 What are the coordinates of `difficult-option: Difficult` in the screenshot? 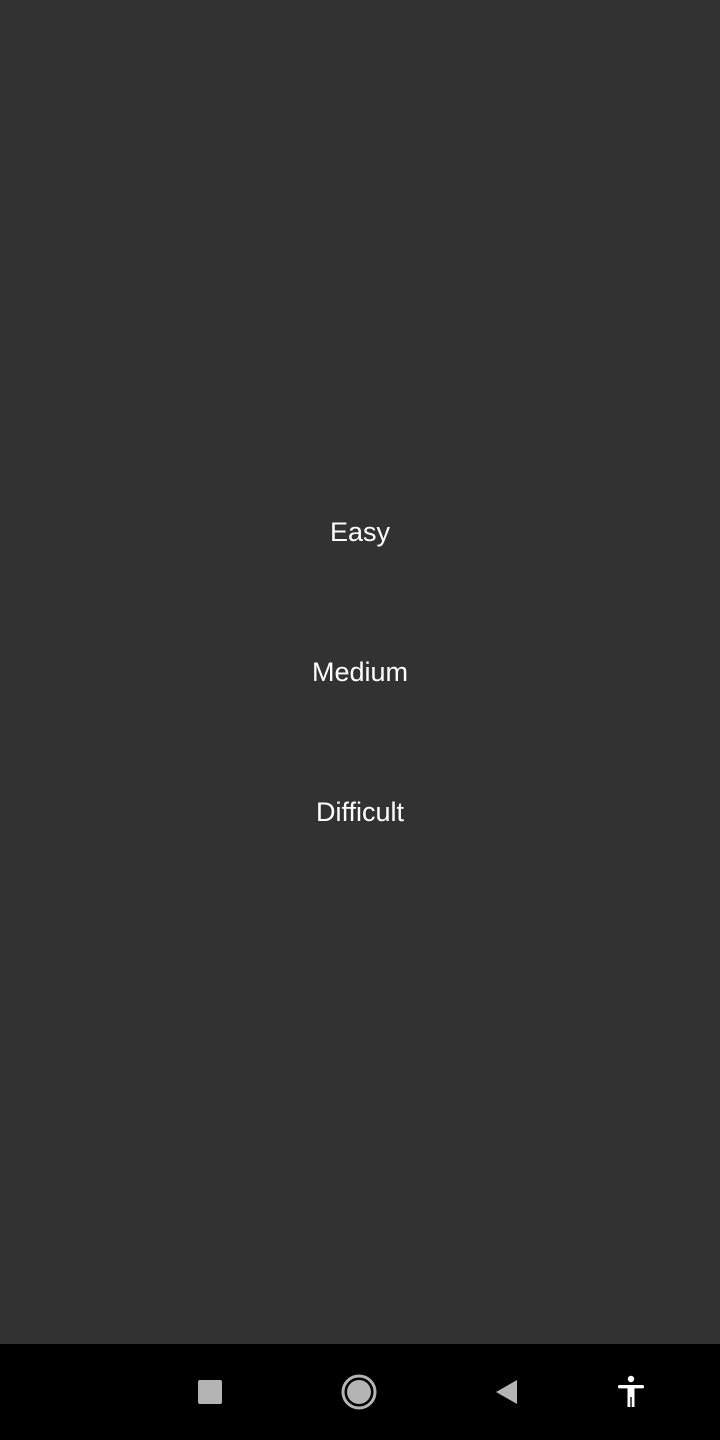 It's located at (360, 812).